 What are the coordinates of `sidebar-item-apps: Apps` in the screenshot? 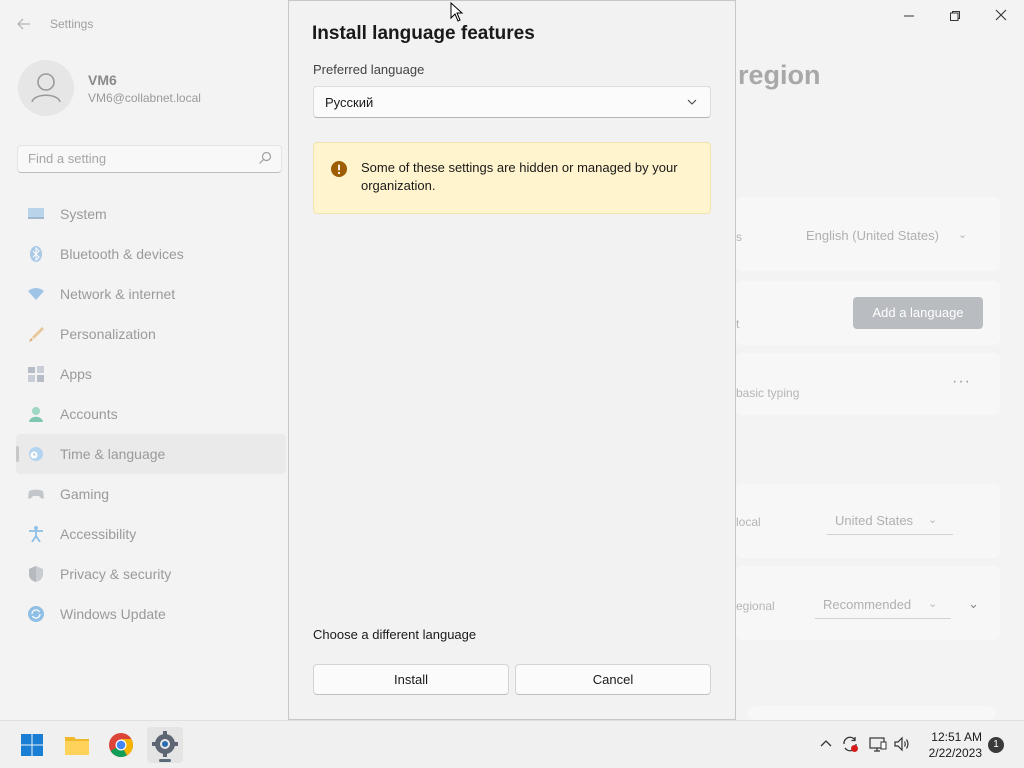 It's located at (151, 374).